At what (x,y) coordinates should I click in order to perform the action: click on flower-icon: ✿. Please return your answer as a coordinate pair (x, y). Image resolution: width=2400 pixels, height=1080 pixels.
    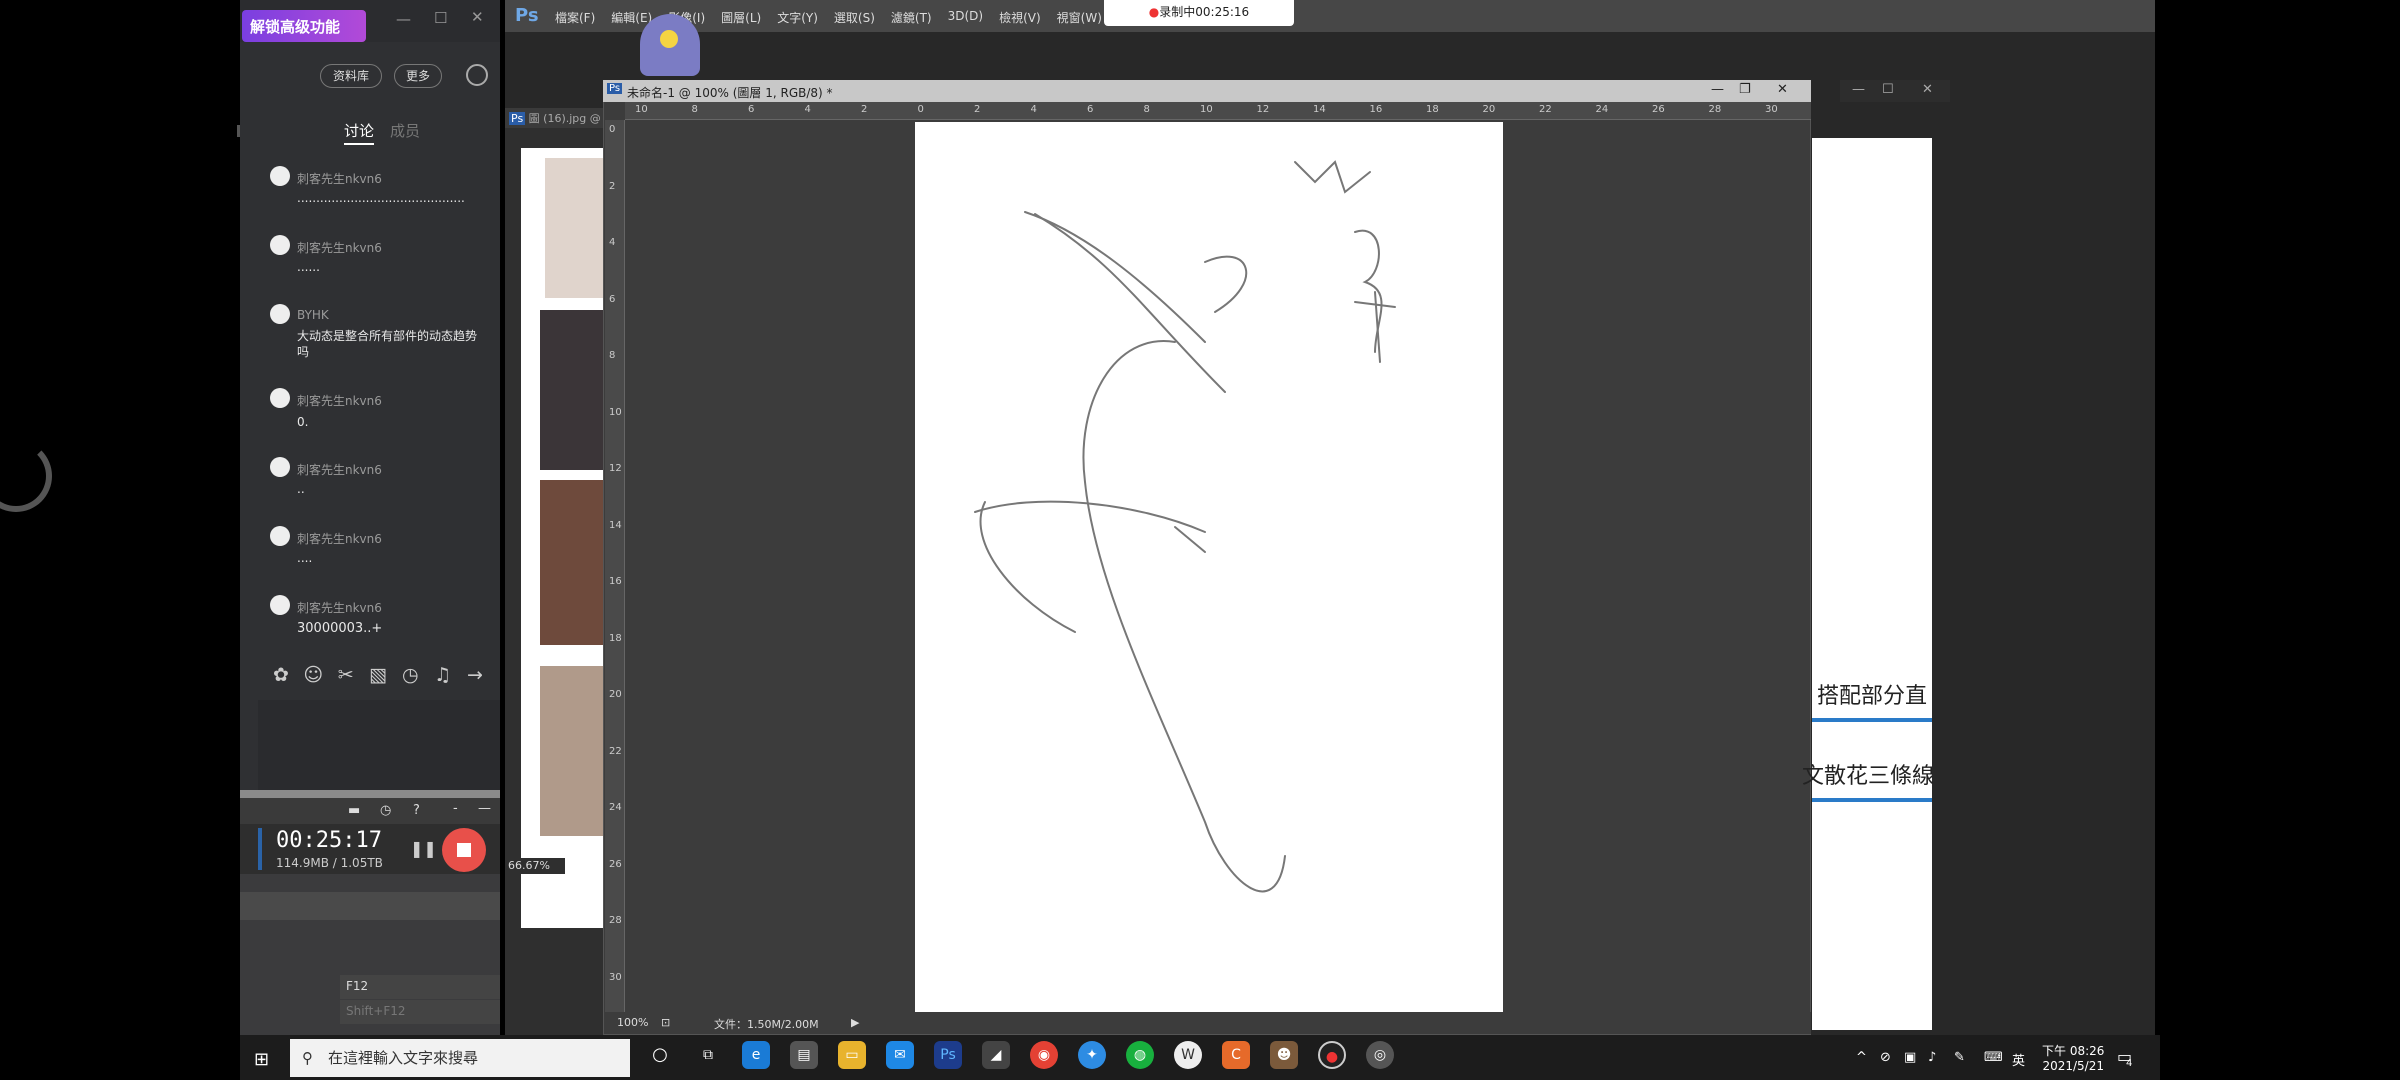
    Looking at the image, I should click on (281, 677).